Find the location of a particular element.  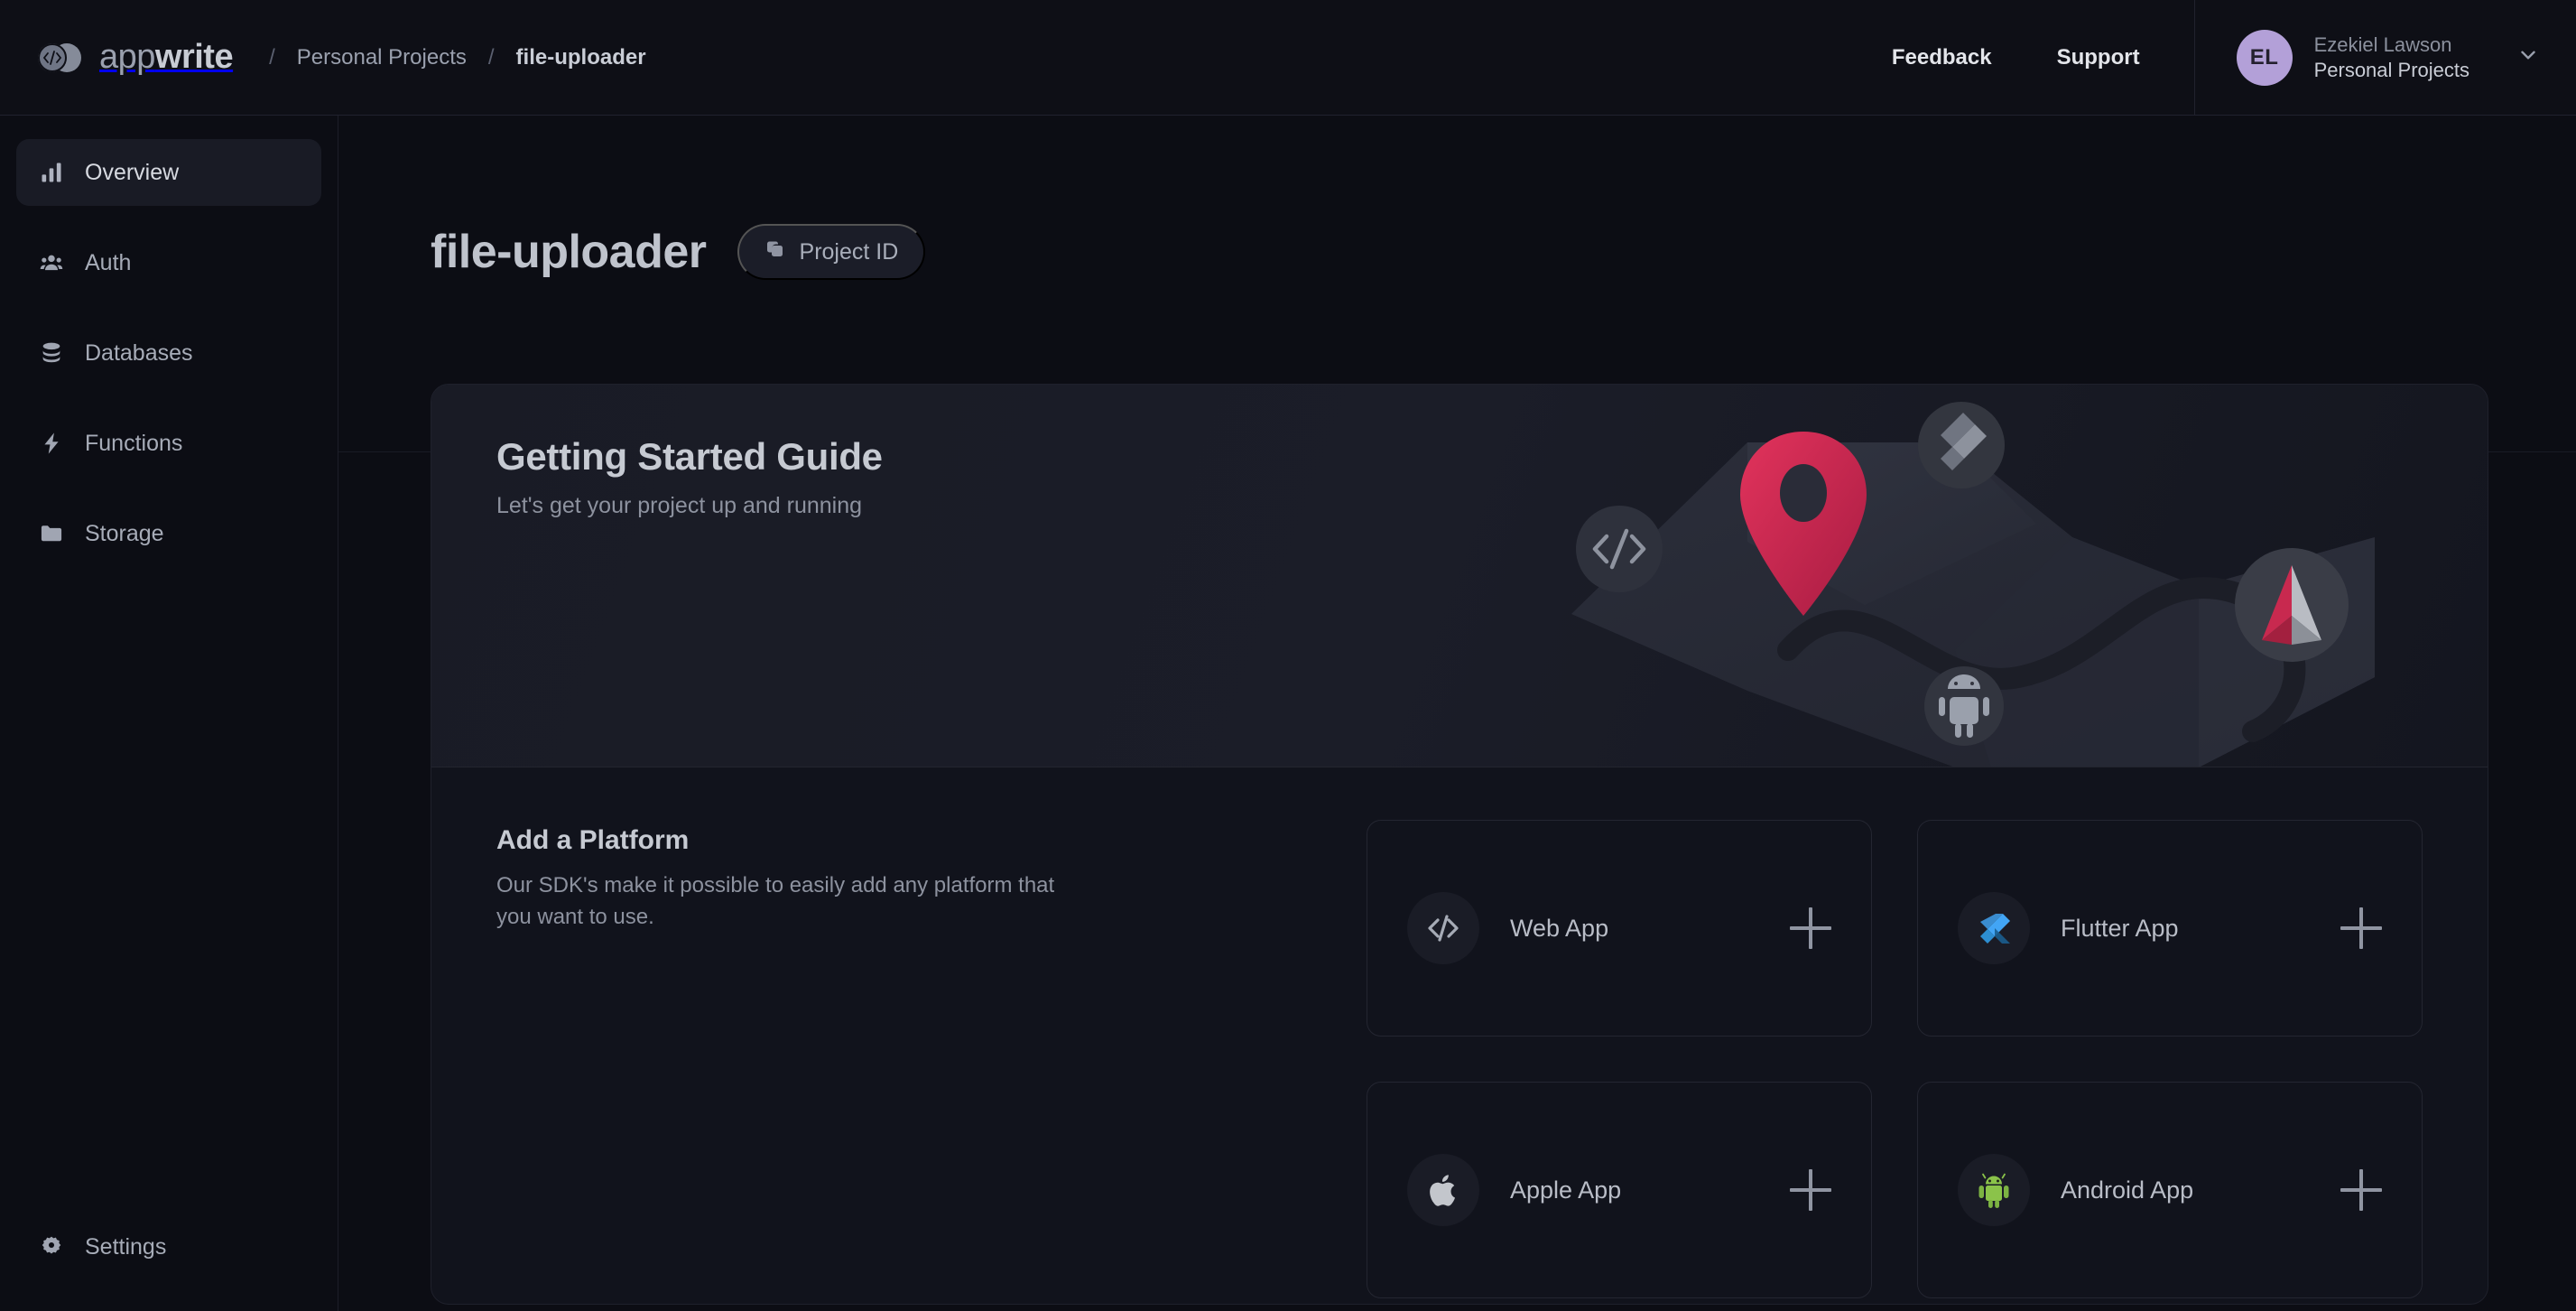

sidebar-item-label: Storage is located at coordinates (125, 533).